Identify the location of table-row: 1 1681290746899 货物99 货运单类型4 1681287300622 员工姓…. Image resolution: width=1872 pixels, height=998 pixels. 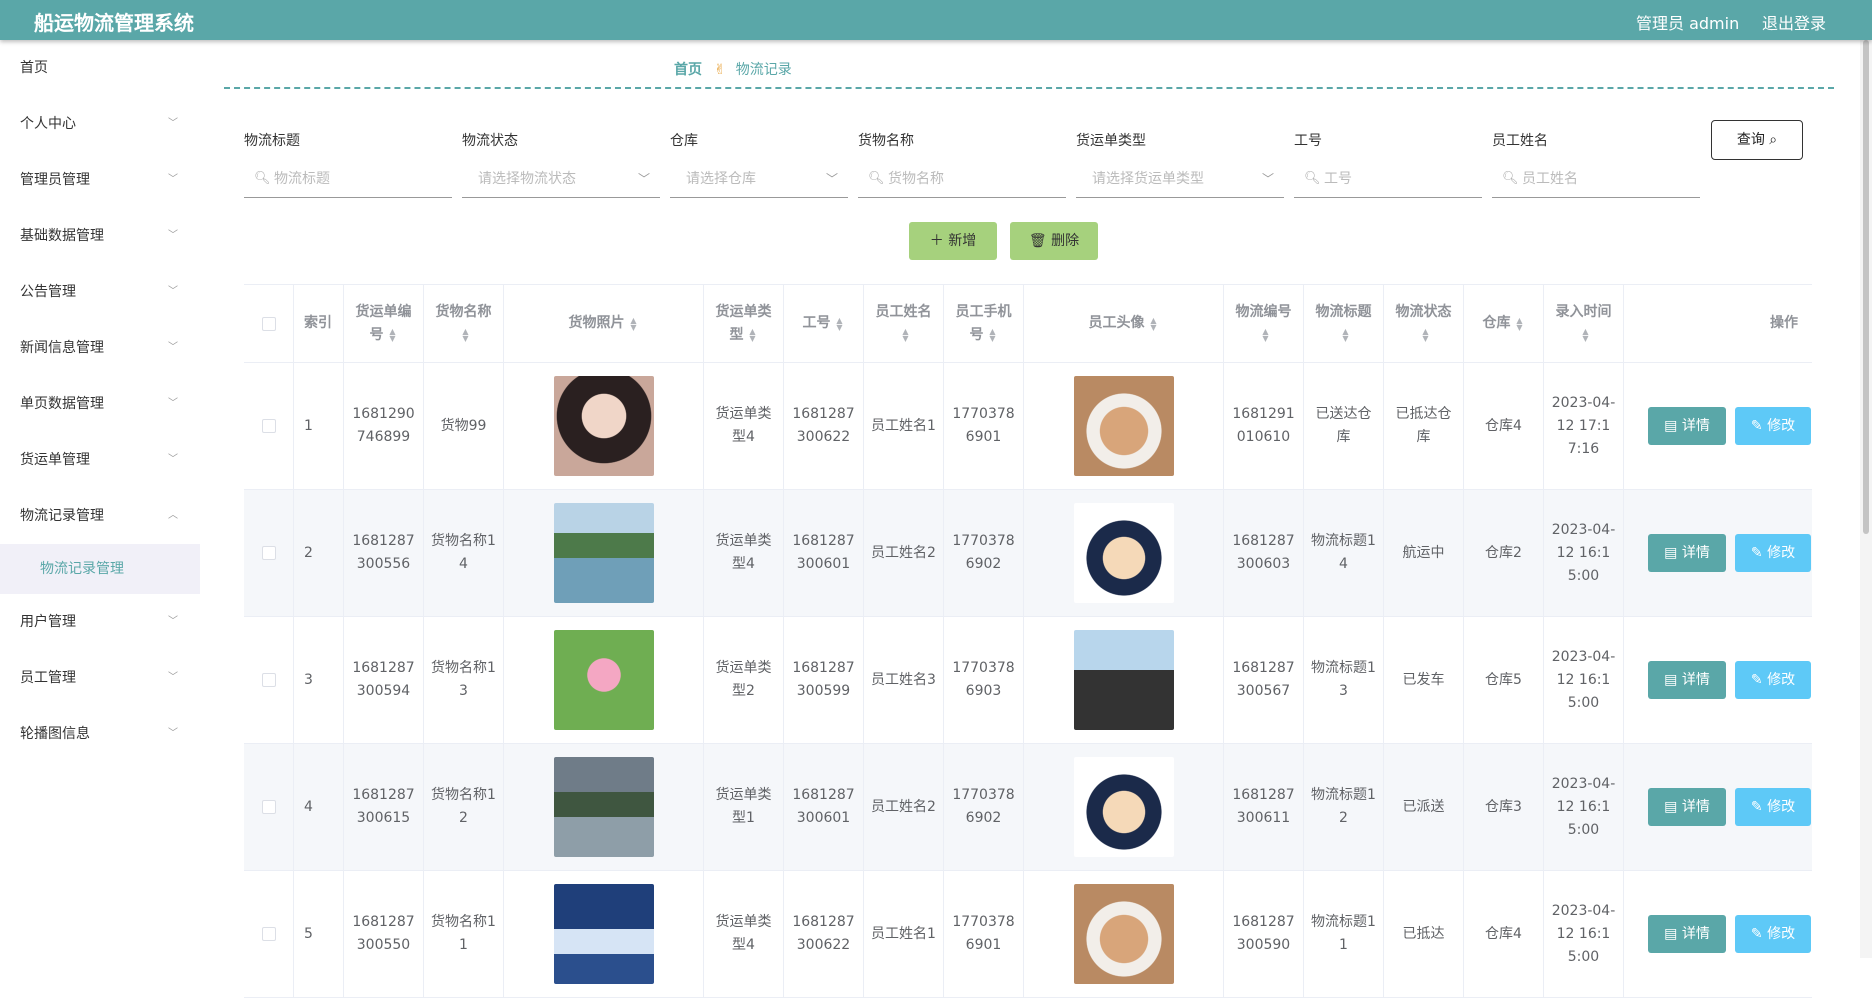
(1028, 426).